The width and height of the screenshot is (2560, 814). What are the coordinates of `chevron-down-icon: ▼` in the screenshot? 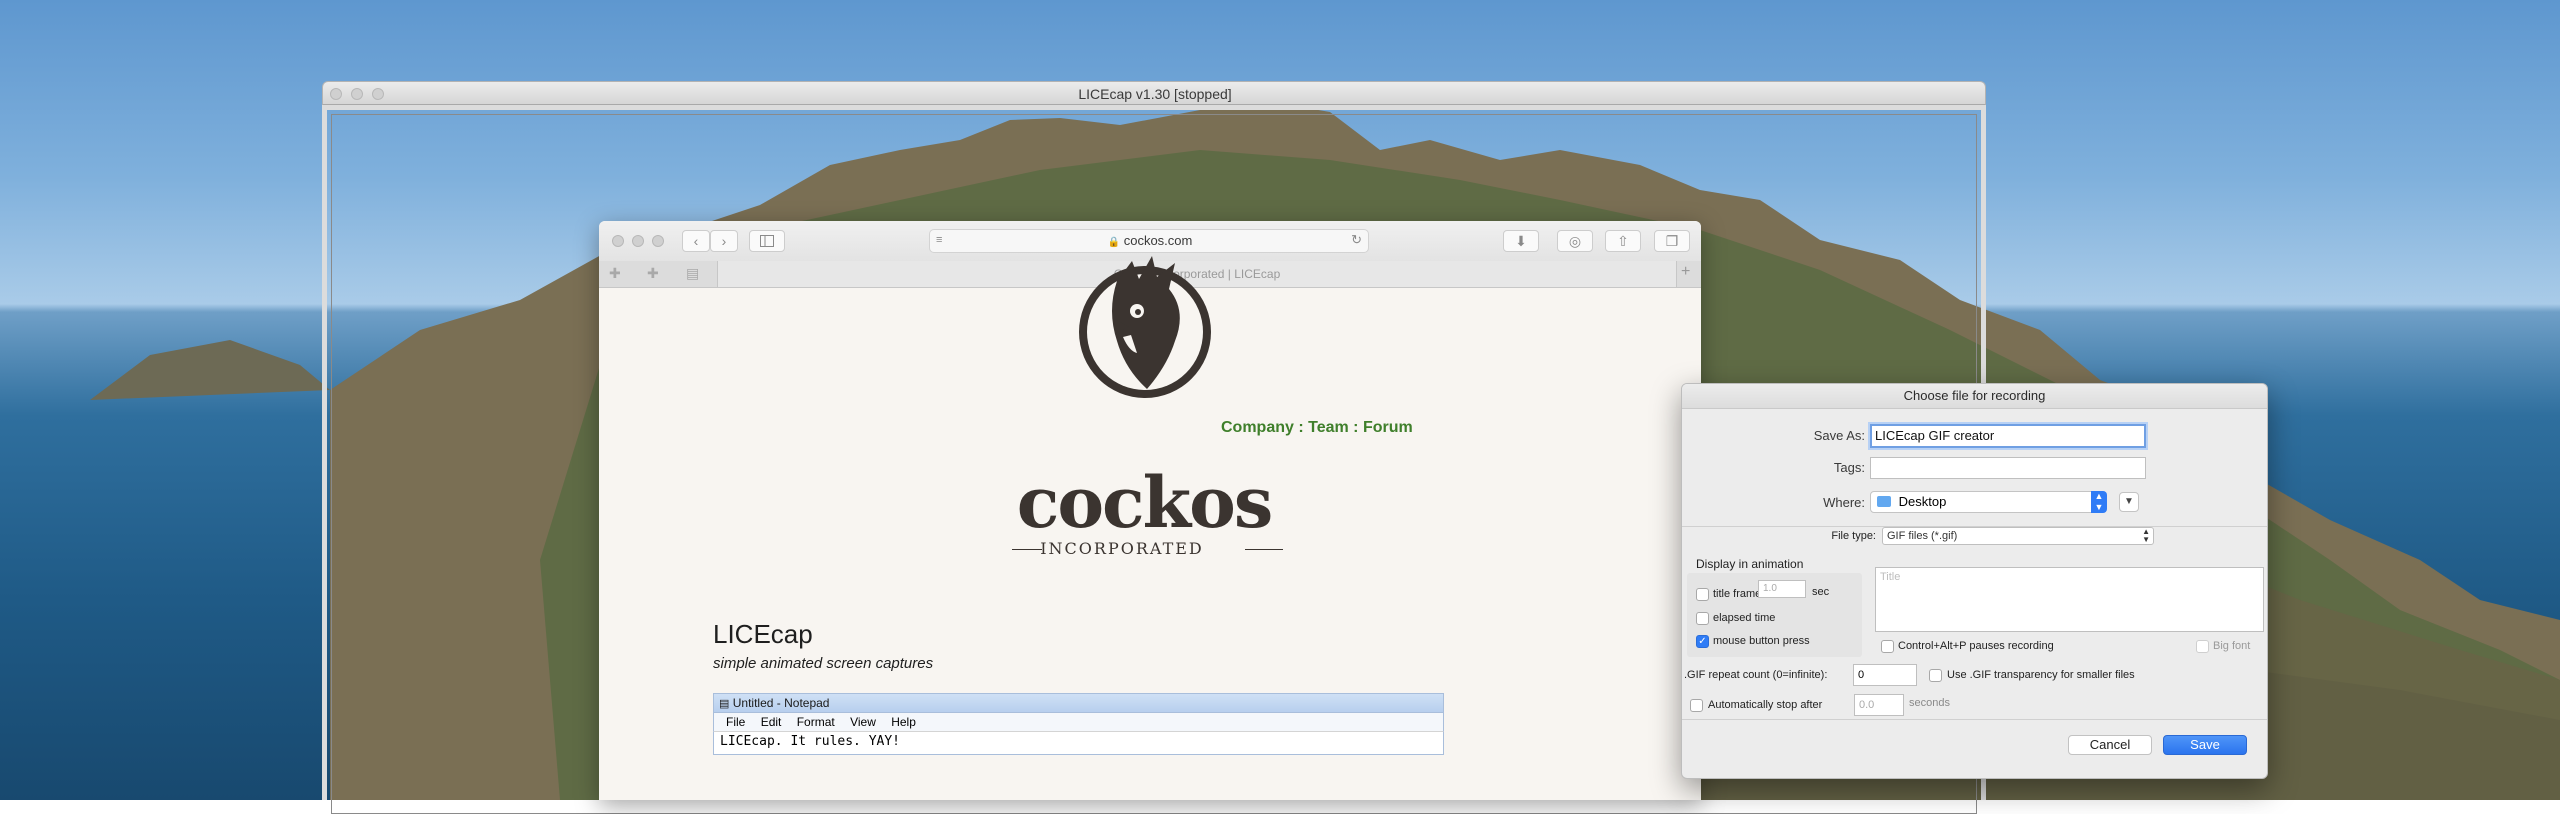 It's located at (2129, 501).